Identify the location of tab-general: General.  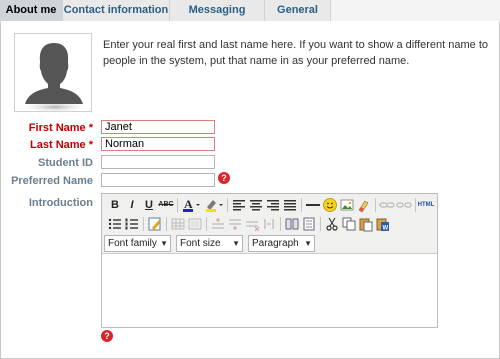
(298, 10).